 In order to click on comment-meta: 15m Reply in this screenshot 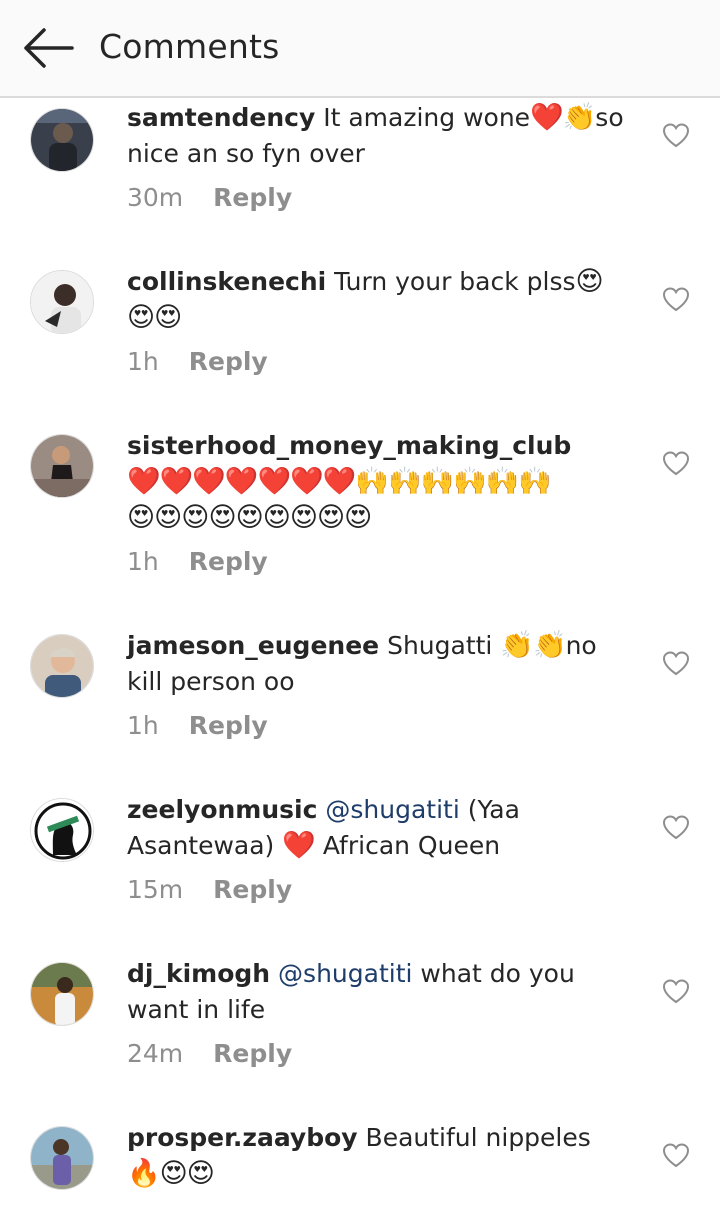, I will do `click(377, 890)`.